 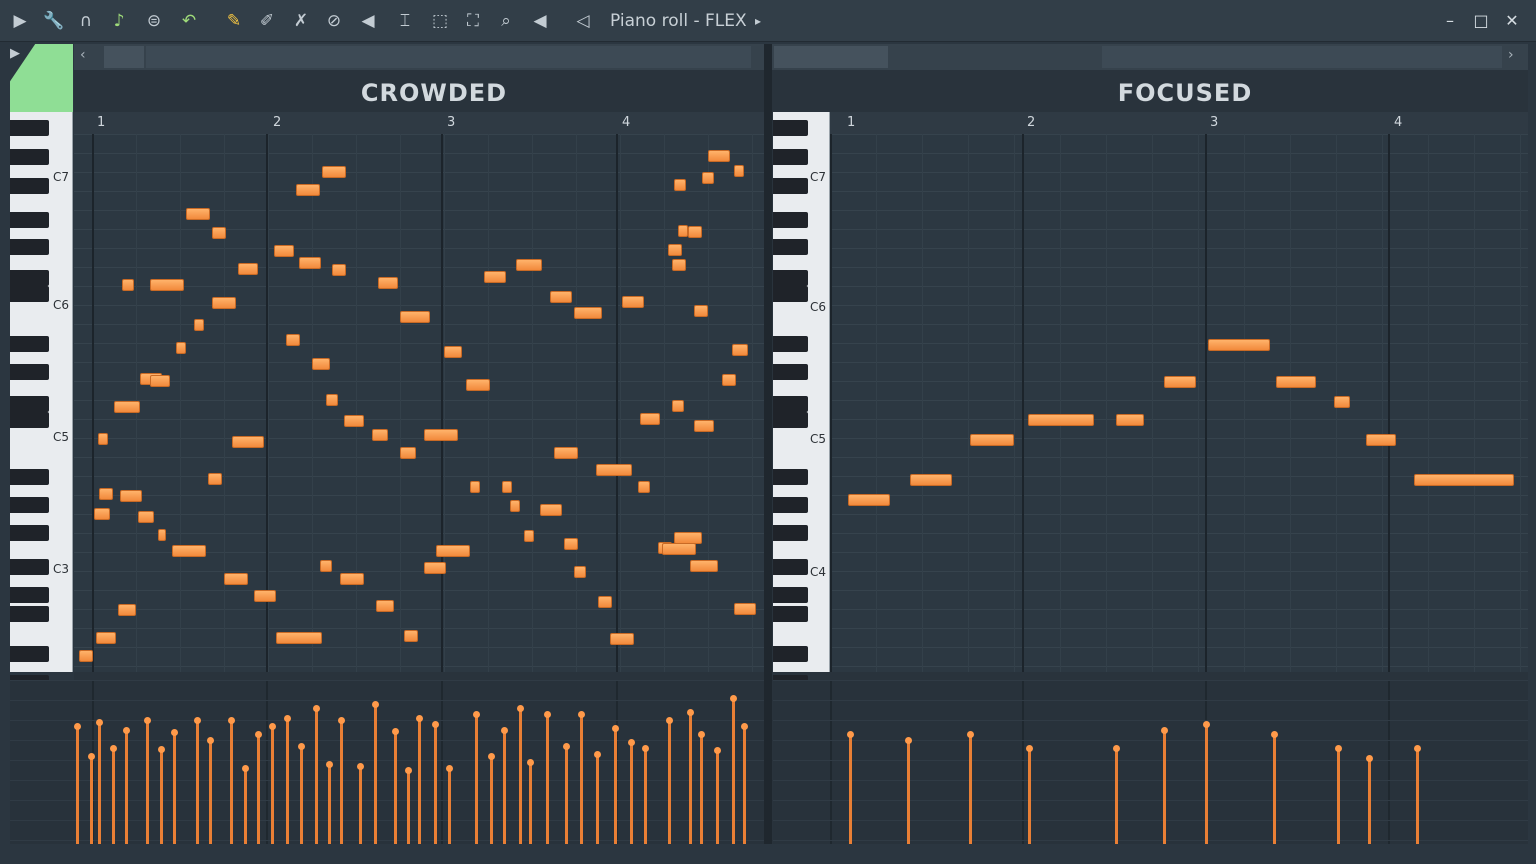 I want to click on mute-icon: ⊘, so click(x=334, y=21).